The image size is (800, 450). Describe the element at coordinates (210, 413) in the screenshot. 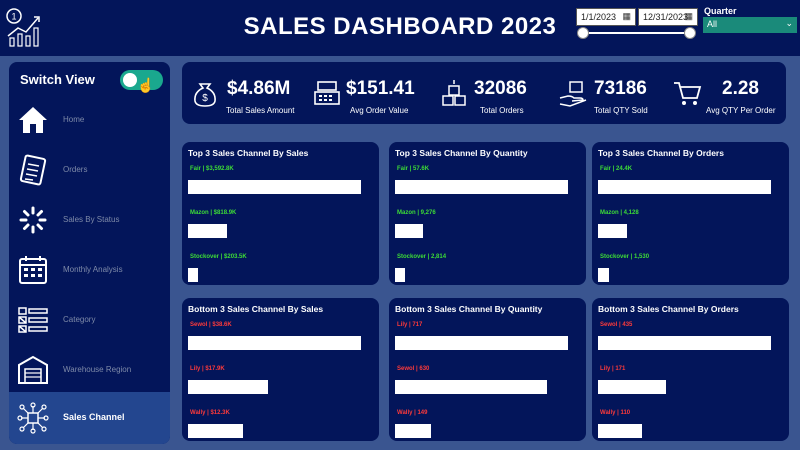

I see `channel-label: Wally | $12.3K` at that location.